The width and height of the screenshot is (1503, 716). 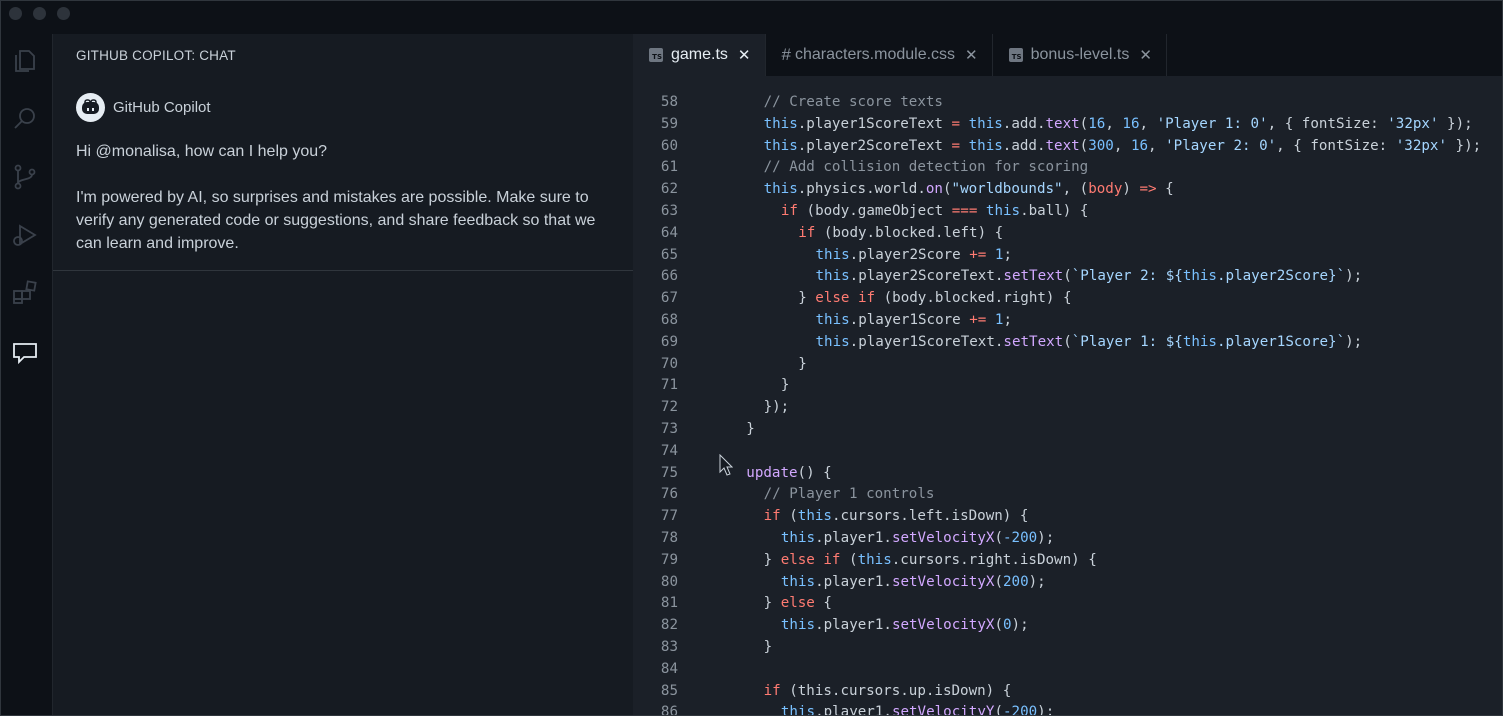 What do you see at coordinates (1067, 452) in the screenshot?
I see `code-line: 74` at bounding box center [1067, 452].